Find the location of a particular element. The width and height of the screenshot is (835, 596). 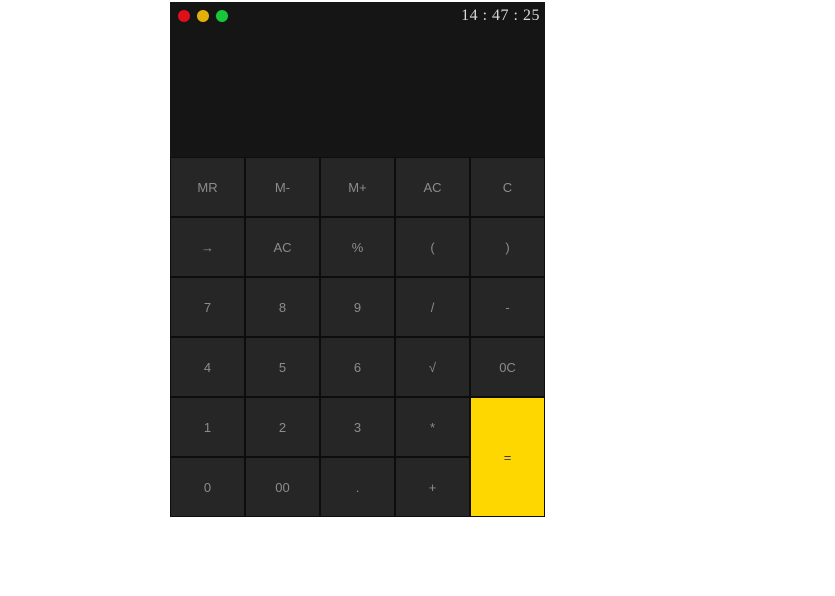

close-paren-button: ) is located at coordinates (507, 247).